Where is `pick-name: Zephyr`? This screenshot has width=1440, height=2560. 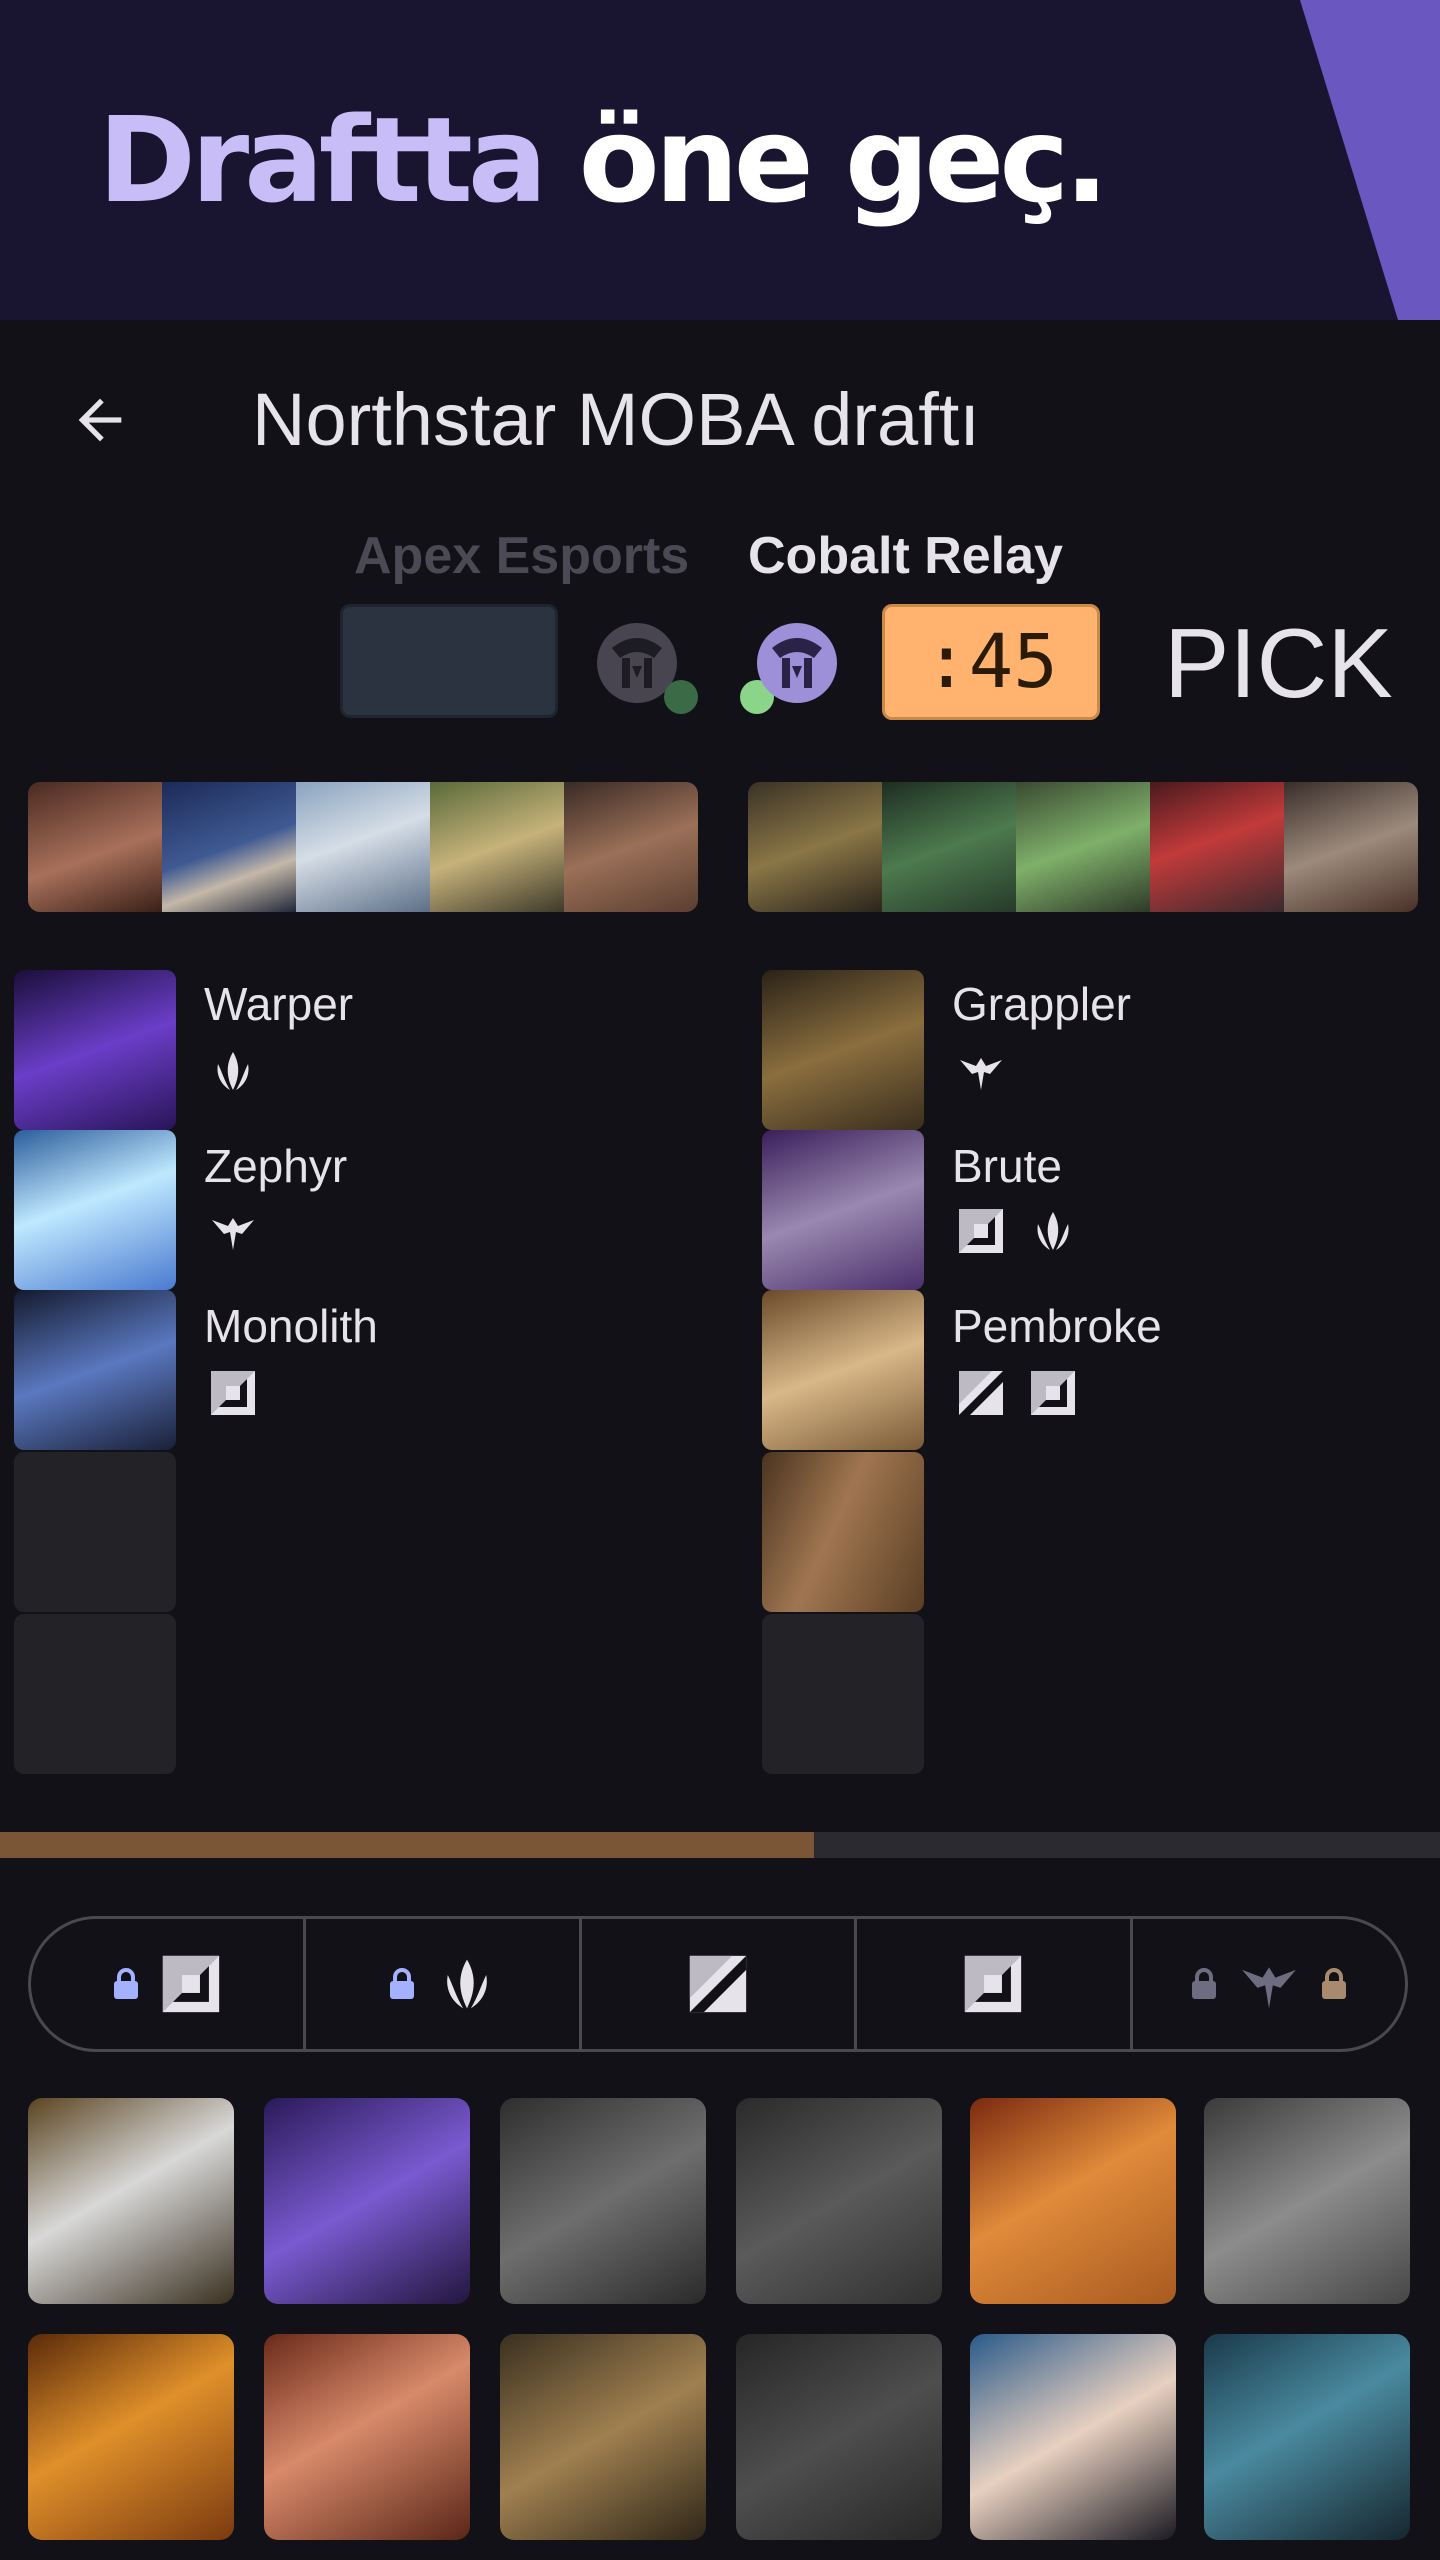
pick-name: Zephyr is located at coordinates (276, 1166).